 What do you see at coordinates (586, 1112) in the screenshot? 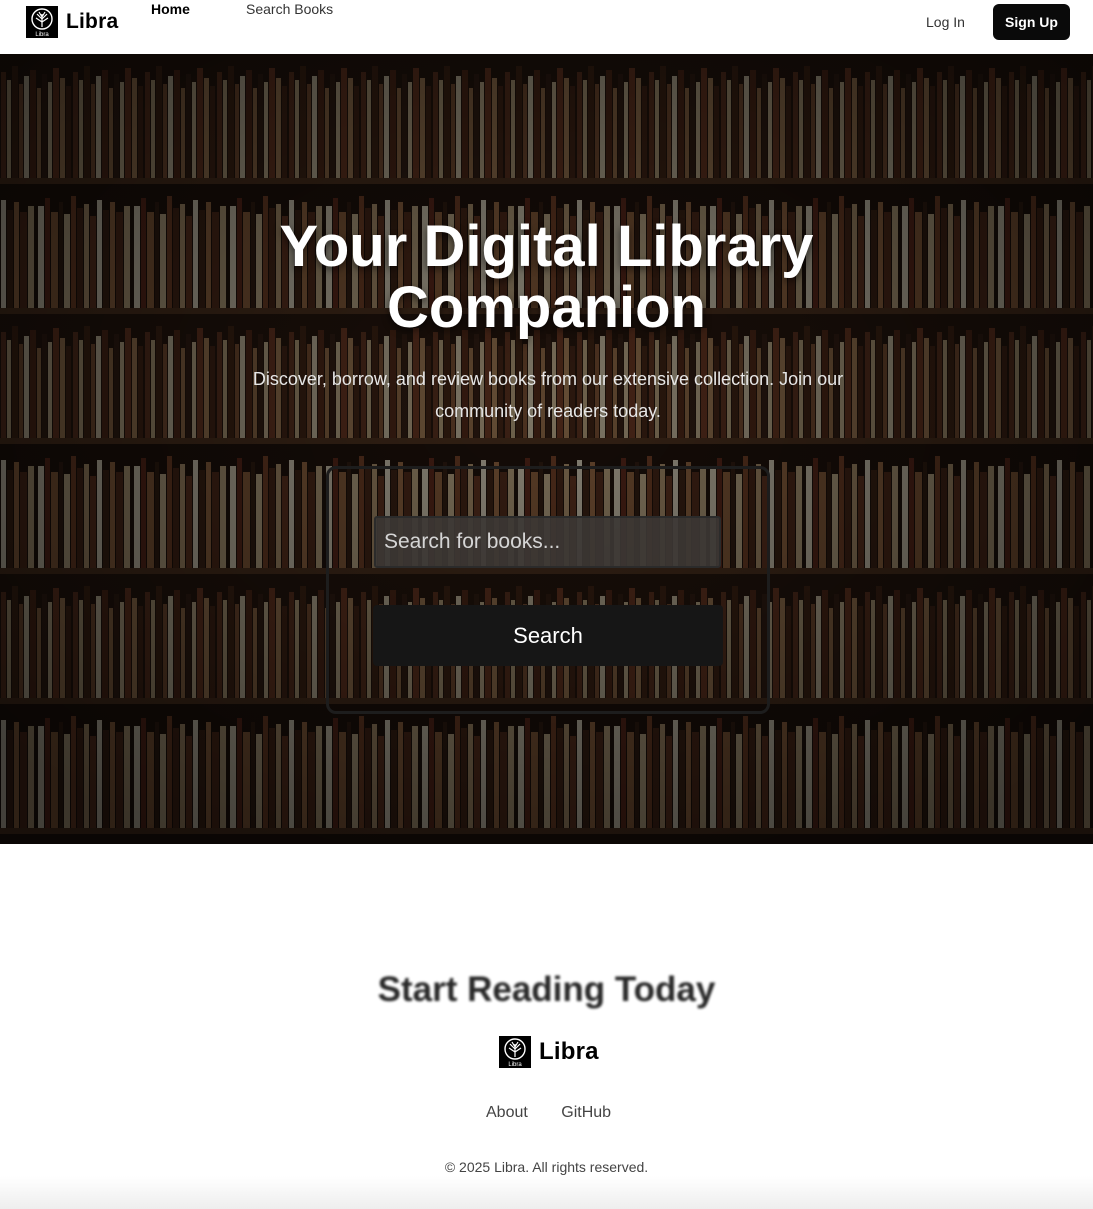
I see `footer-link-github: GitHub` at bounding box center [586, 1112].